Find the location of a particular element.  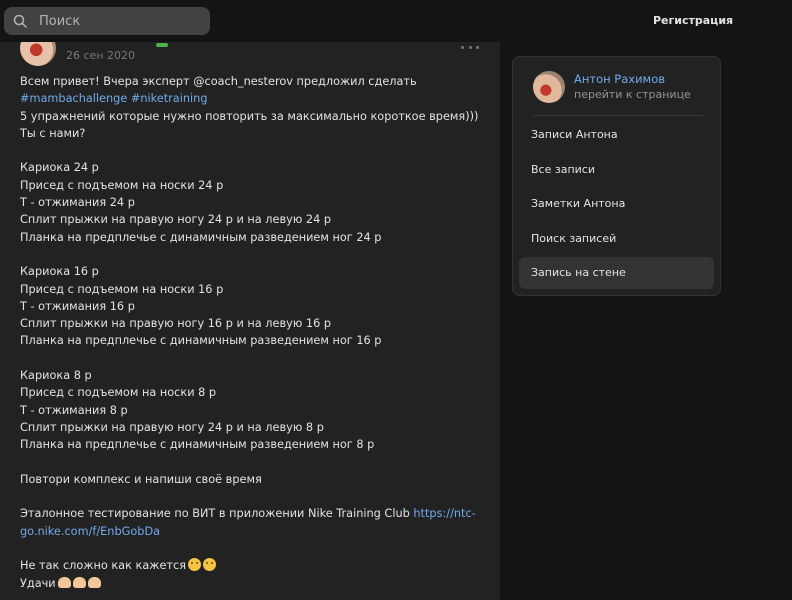

profile-avatar is located at coordinates (549, 87).